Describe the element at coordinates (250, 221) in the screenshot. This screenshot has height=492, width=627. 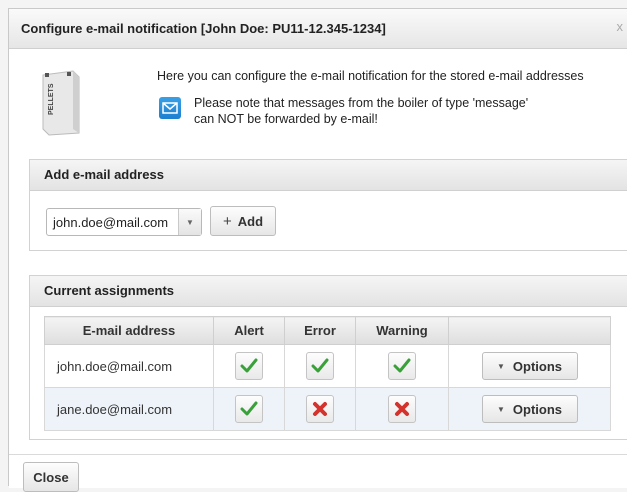
I see `add-button-label: Add` at that location.